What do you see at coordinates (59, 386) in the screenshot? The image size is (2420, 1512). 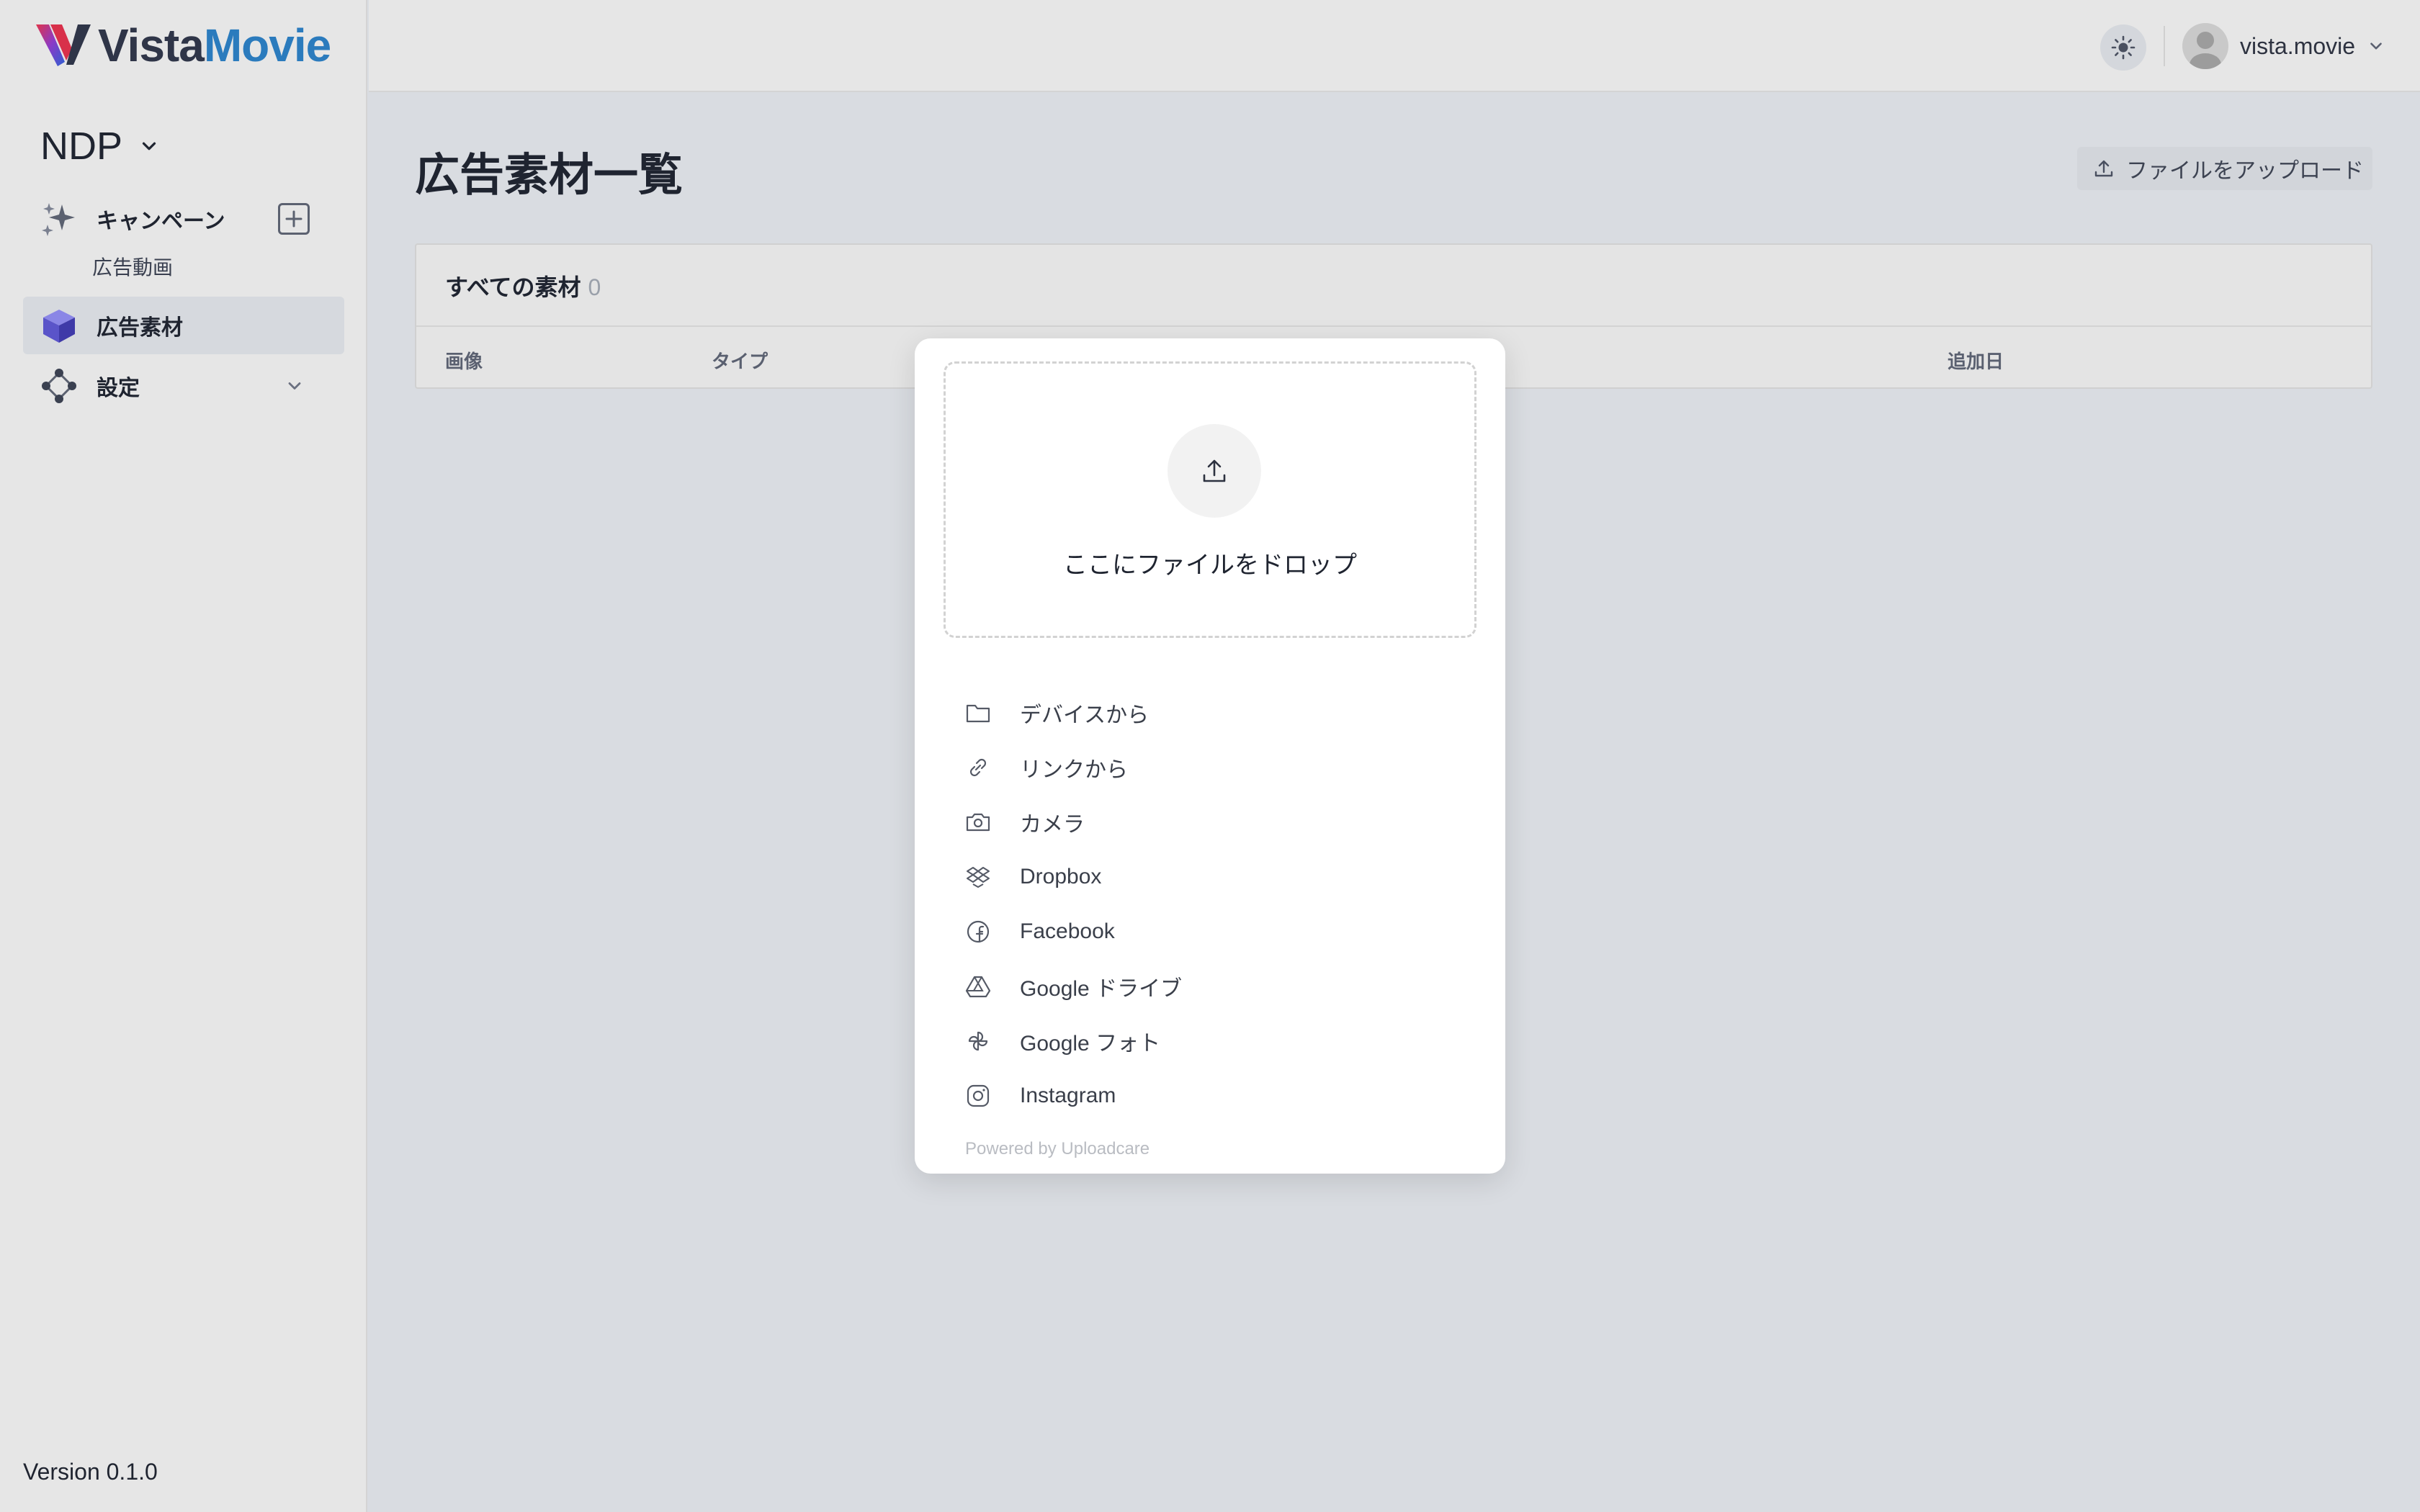 I see `settings-nodes-icon` at bounding box center [59, 386].